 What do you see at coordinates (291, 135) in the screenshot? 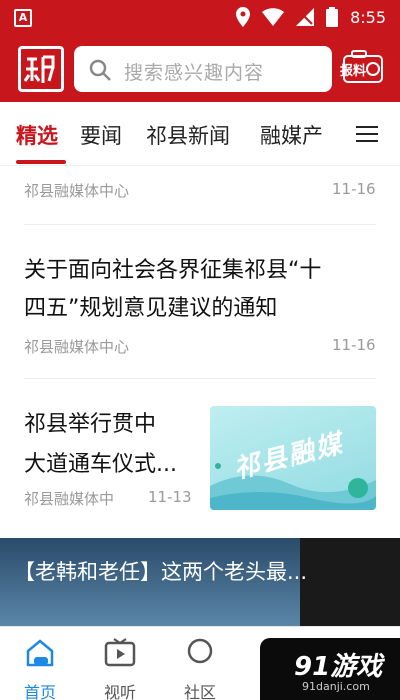
I see `tab-media-products: 融媒产` at bounding box center [291, 135].